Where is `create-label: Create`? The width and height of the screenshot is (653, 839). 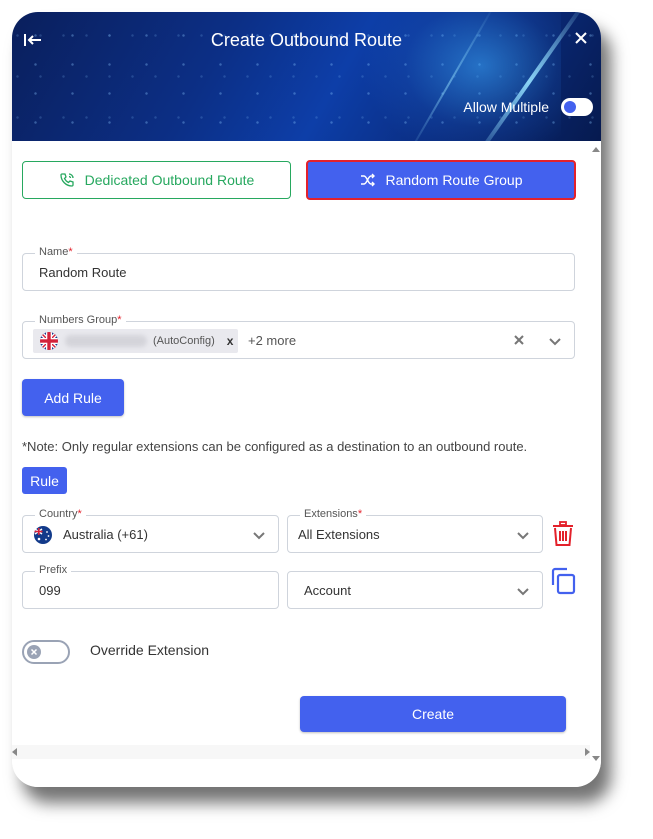 create-label: Create is located at coordinates (433, 714).